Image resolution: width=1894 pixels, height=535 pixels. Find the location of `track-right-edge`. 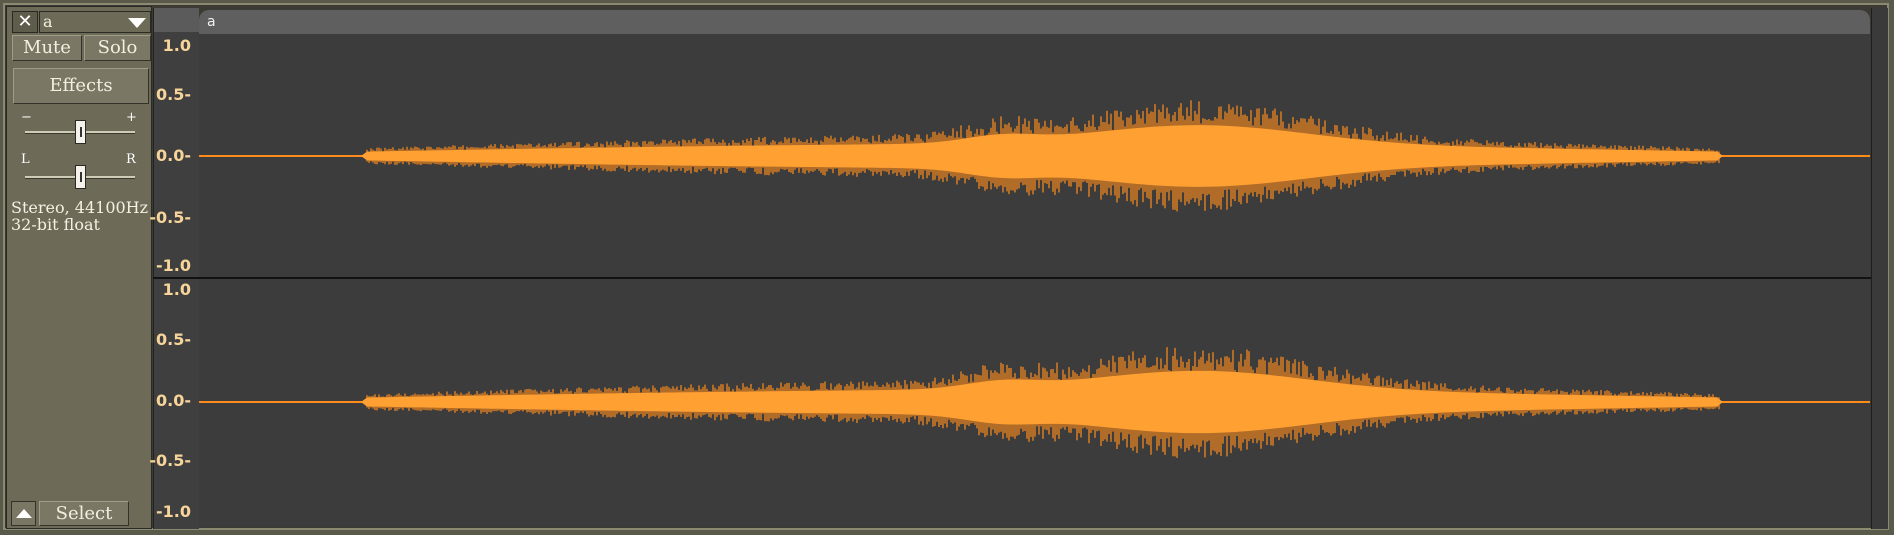

track-right-edge is located at coordinates (1879, 268).